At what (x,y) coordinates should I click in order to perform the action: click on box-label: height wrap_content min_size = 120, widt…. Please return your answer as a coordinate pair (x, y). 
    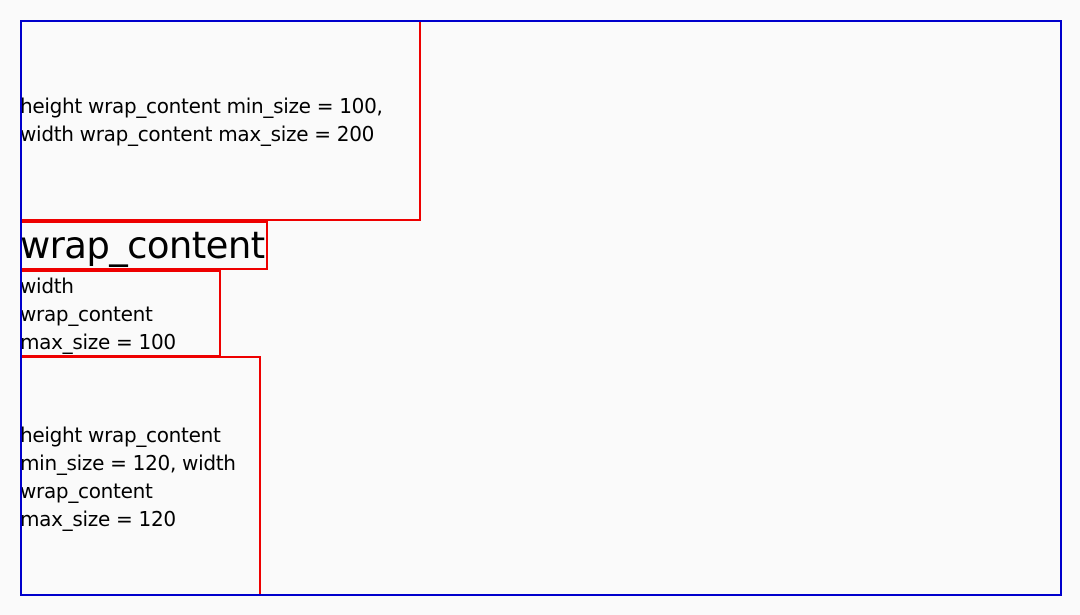
    Looking at the image, I should click on (128, 476).